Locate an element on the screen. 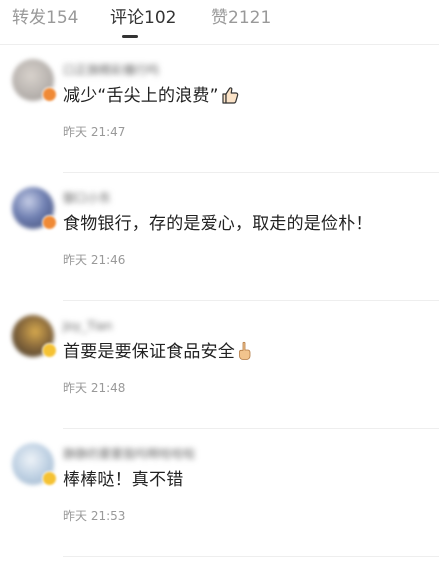  username: 御口小东 is located at coordinates (87, 198).